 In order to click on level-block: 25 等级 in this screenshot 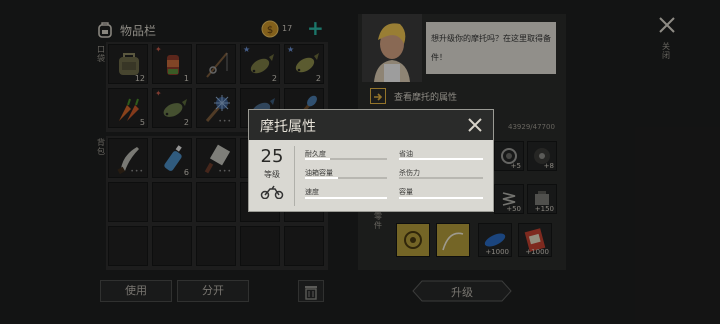, I will do `click(272, 176)`.